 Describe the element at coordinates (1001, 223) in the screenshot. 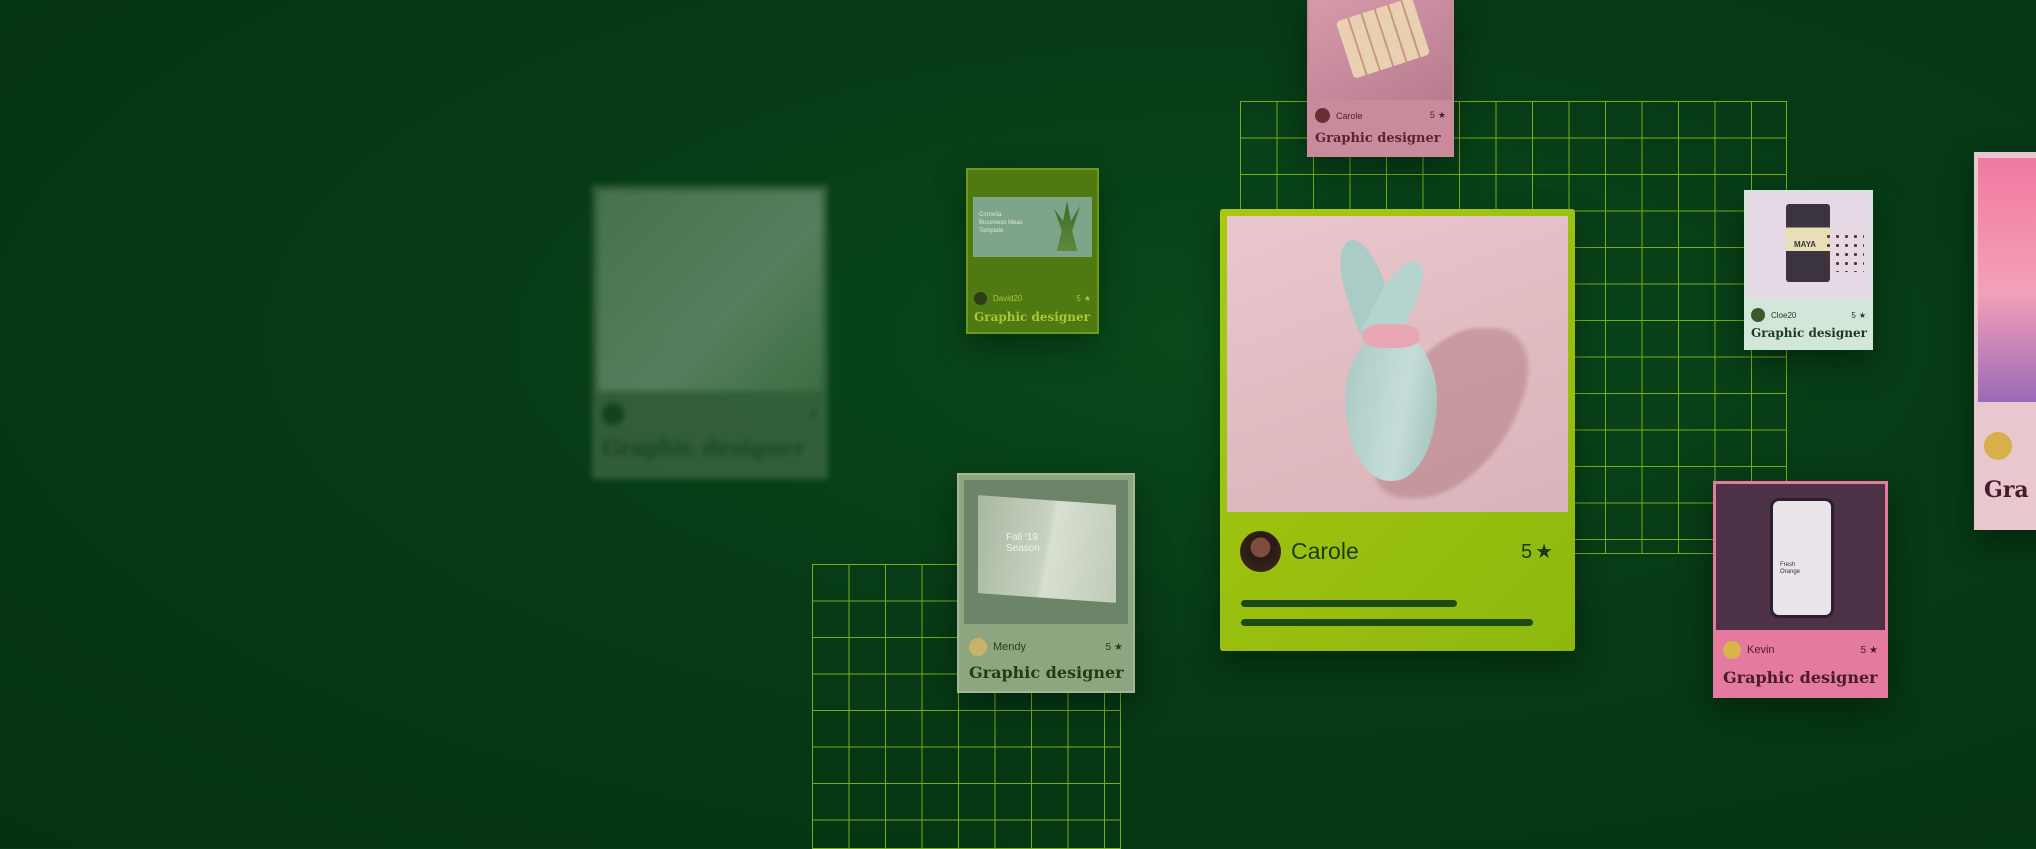

I see `image-caption: Cornelia Bussiness Ideas Template` at that location.